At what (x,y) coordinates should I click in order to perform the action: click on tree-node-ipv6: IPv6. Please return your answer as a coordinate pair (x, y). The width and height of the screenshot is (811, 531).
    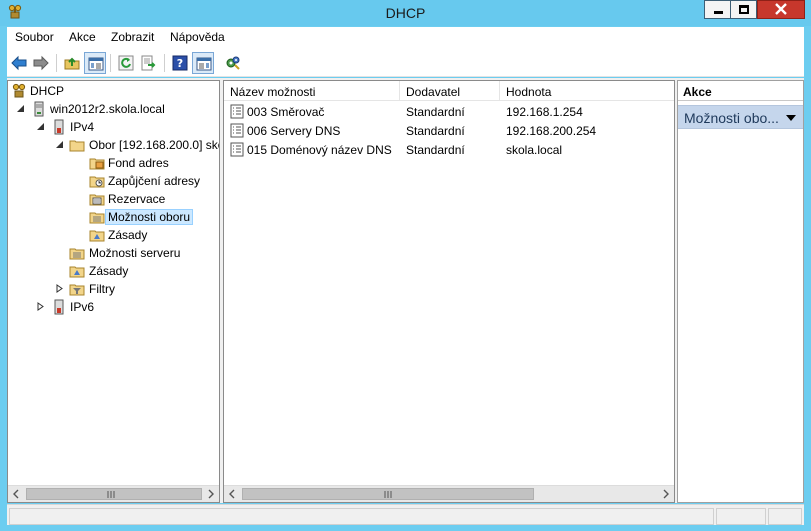
    Looking at the image, I should click on (113, 307).